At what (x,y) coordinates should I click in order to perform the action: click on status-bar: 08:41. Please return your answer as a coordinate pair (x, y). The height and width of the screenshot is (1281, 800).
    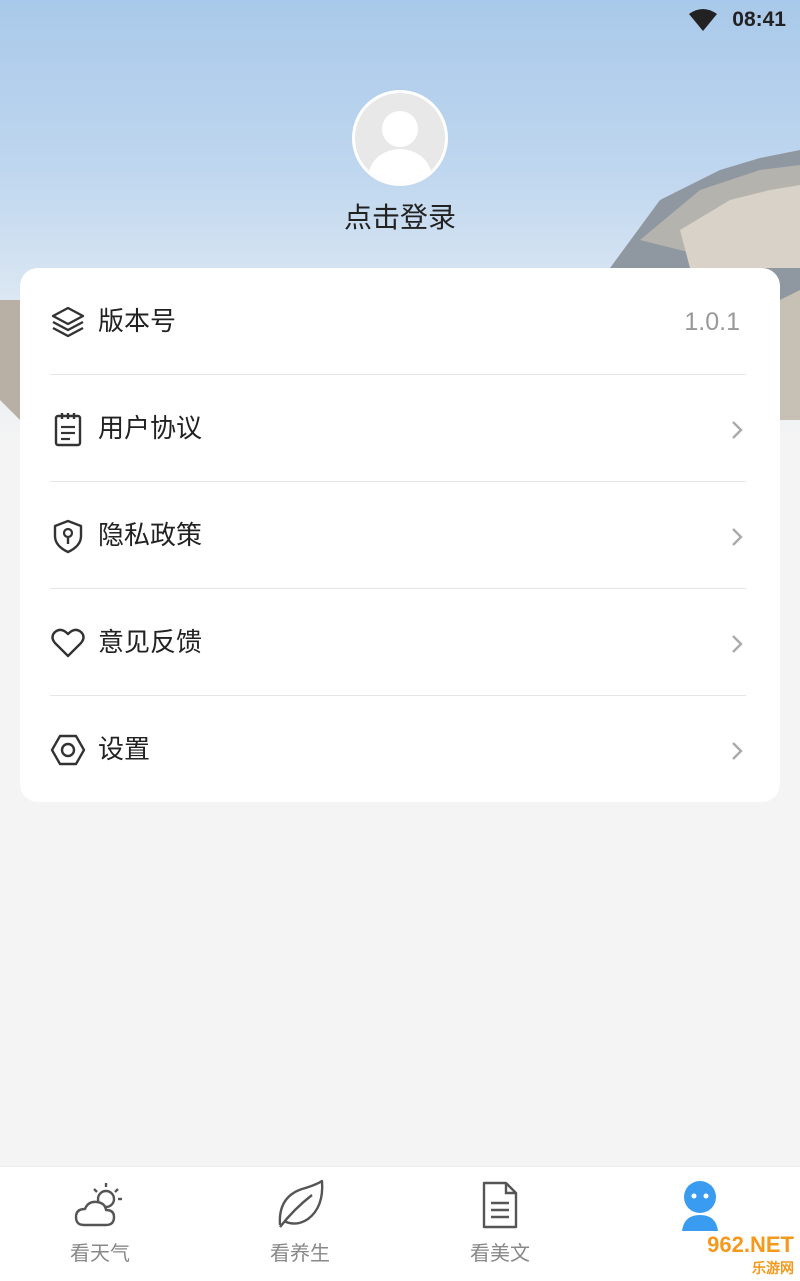
    Looking at the image, I should click on (400, 20).